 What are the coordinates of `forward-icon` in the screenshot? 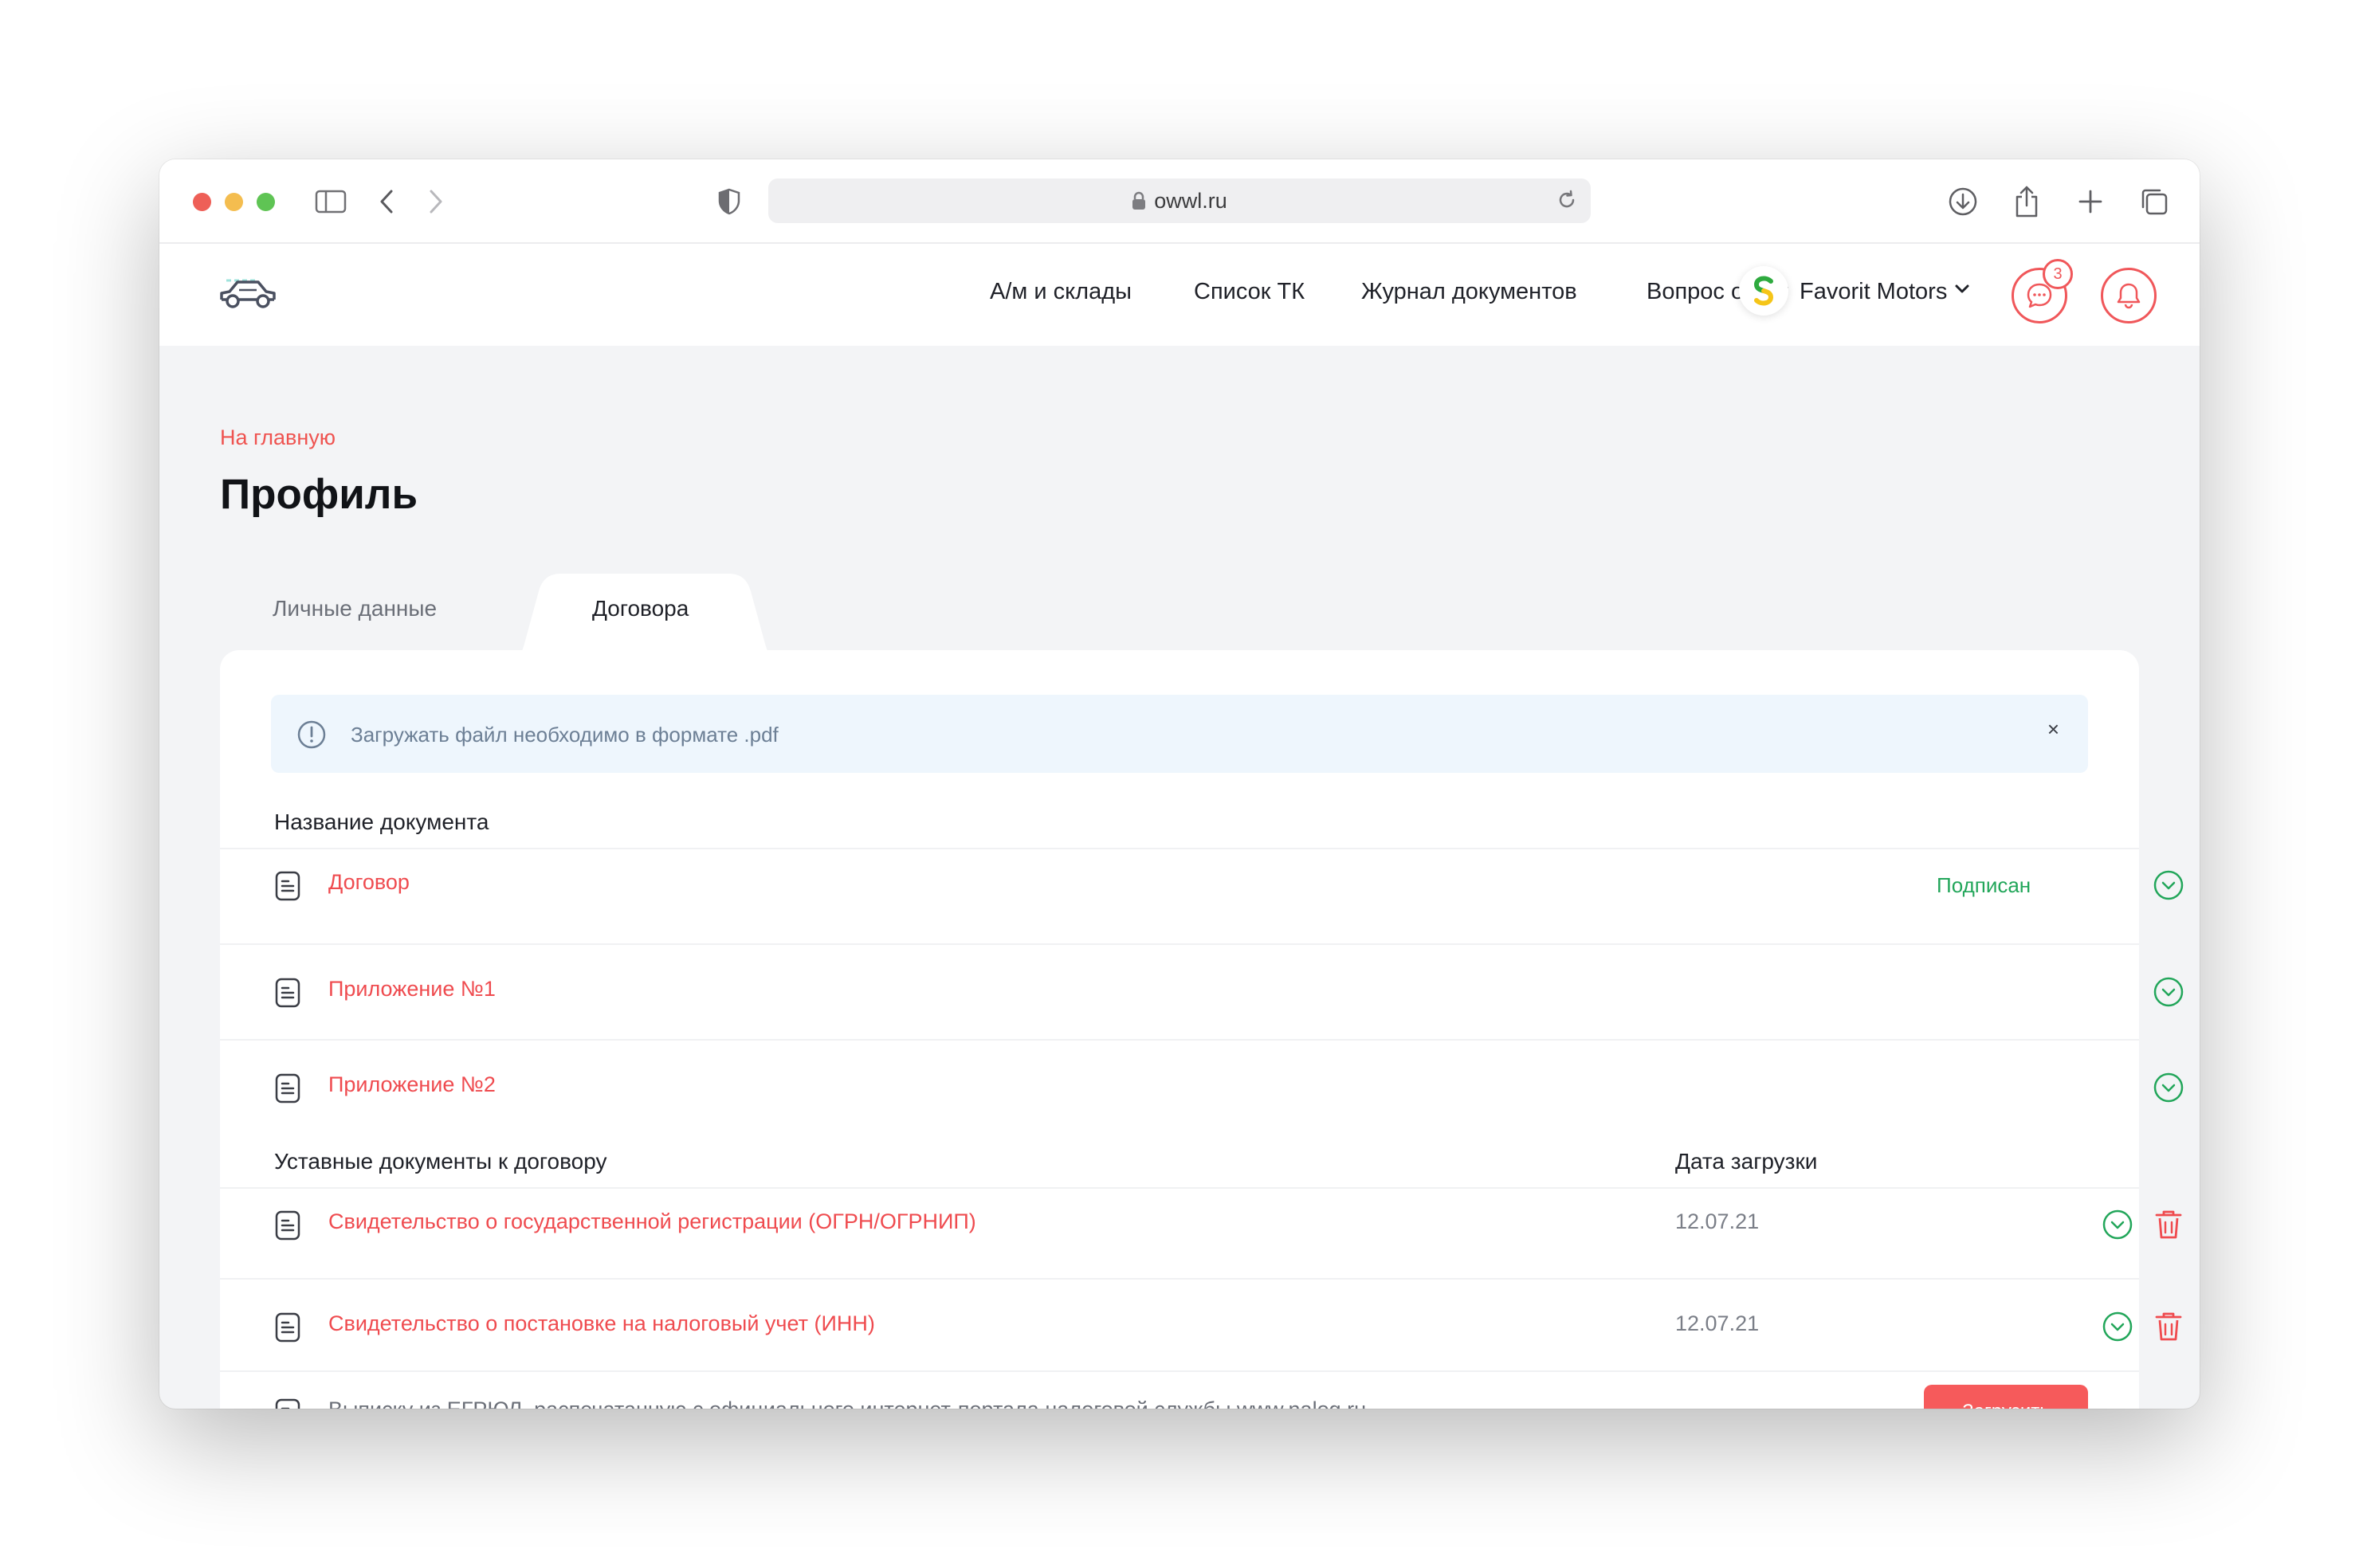 It's located at (436, 201).